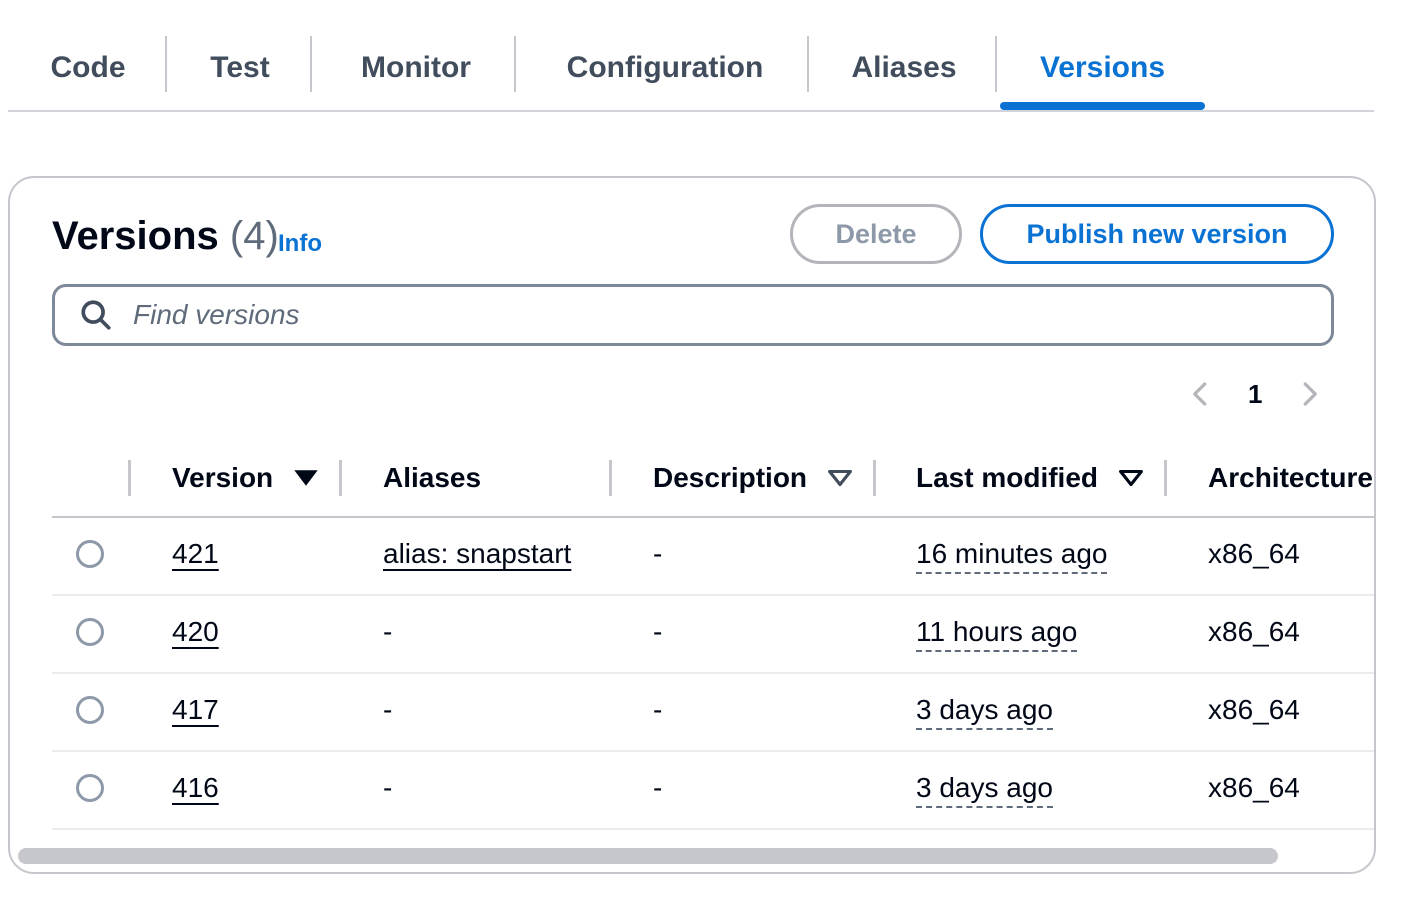 The height and width of the screenshot is (906, 1404). I want to click on version-link: 420, so click(195, 632).